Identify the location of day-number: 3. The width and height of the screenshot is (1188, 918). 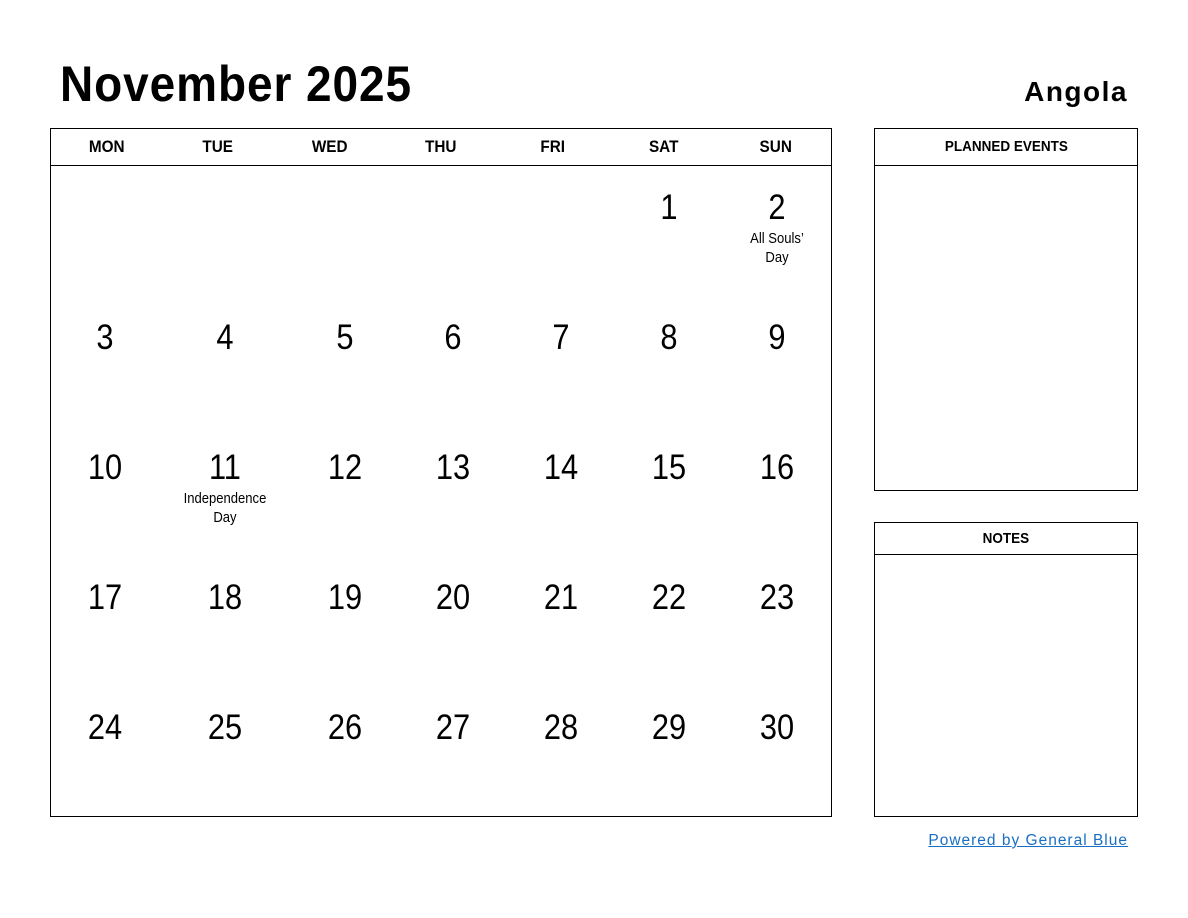
(105, 337).